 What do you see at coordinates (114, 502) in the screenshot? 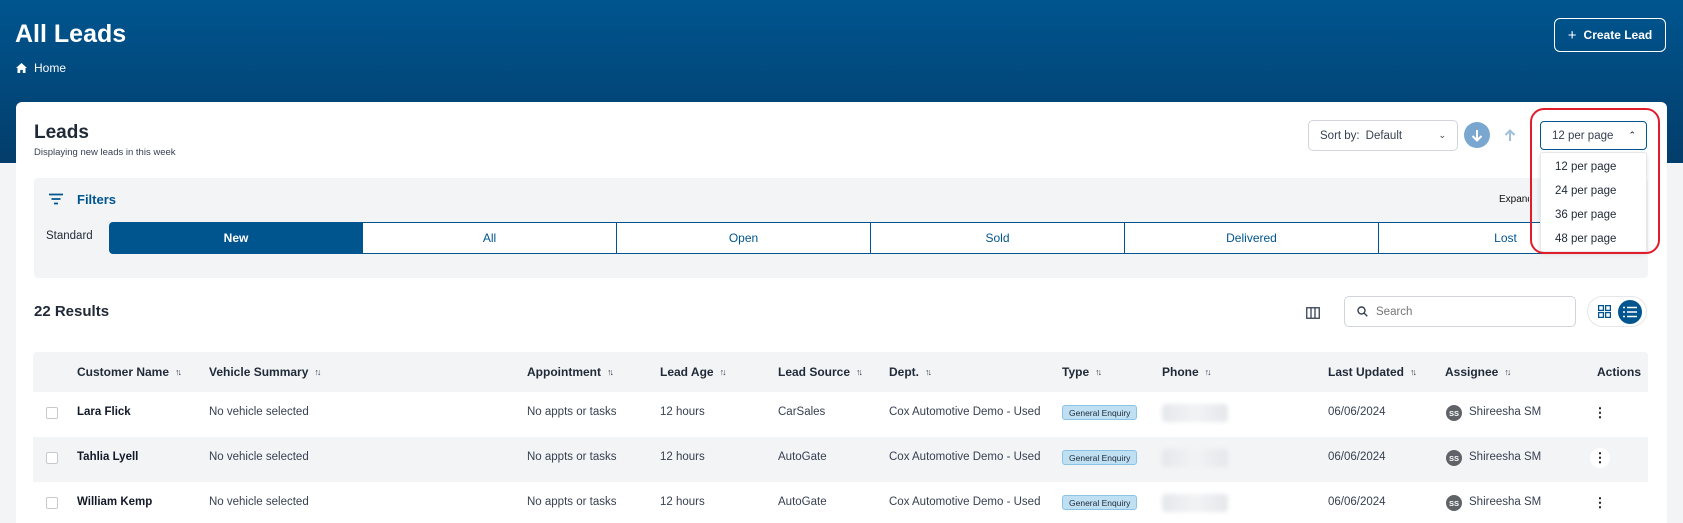
I see `customer-name: William Kemp` at bounding box center [114, 502].